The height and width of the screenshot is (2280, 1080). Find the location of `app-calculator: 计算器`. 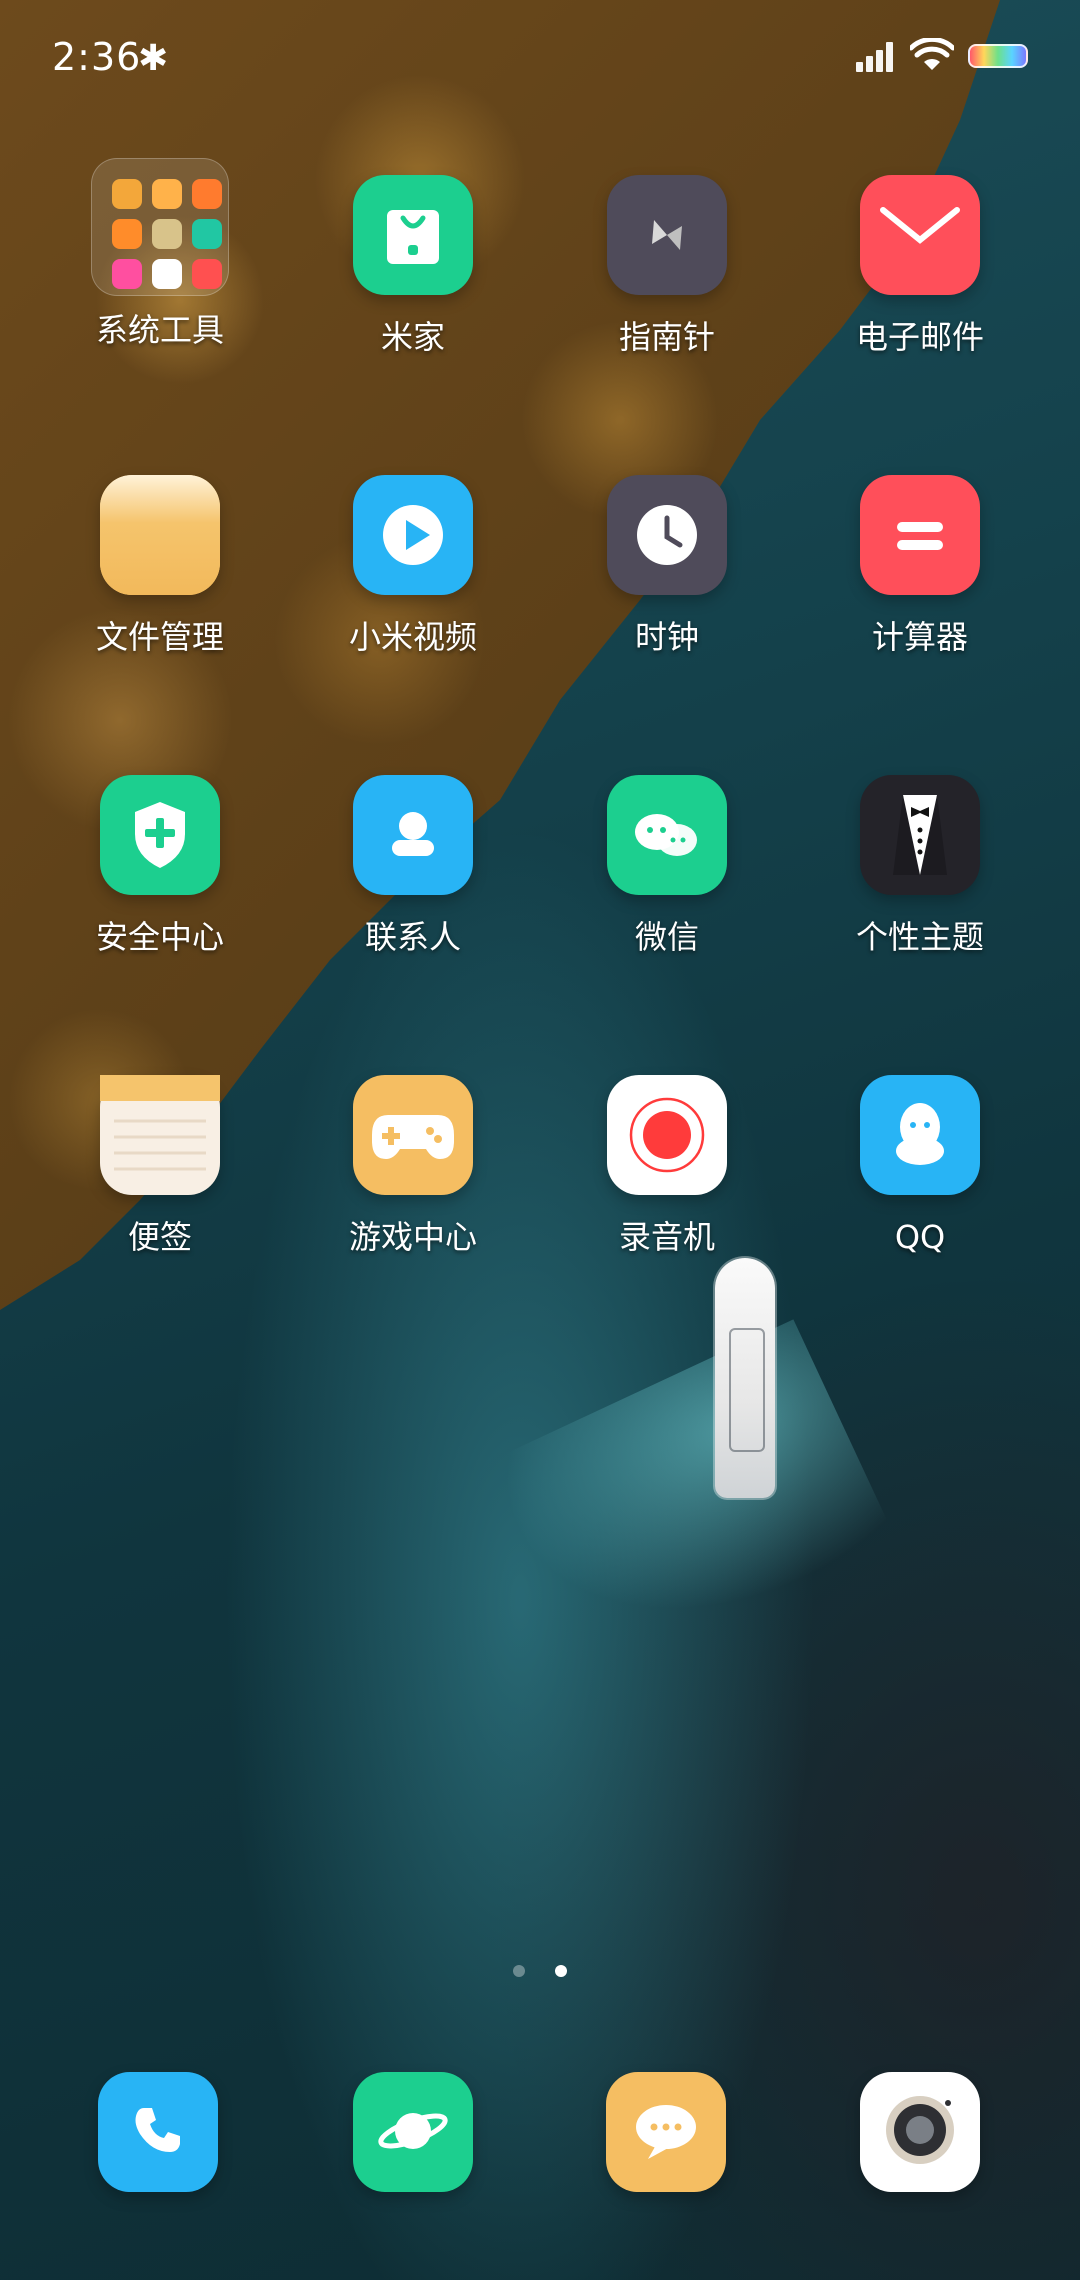

app-calculator: 计算器 is located at coordinates (920, 566).